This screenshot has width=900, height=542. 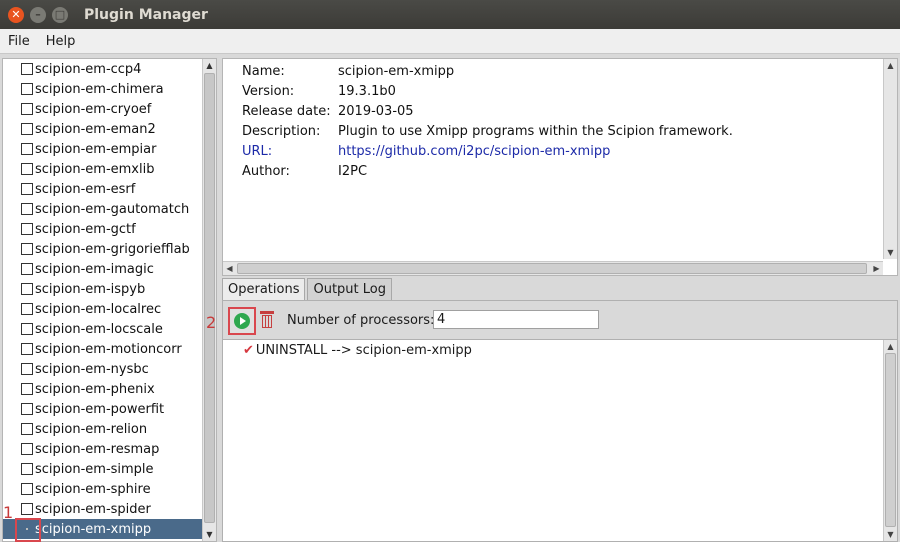 What do you see at coordinates (103, 389) in the screenshot?
I see `plugin-item: scipion-em-phenix` at bounding box center [103, 389].